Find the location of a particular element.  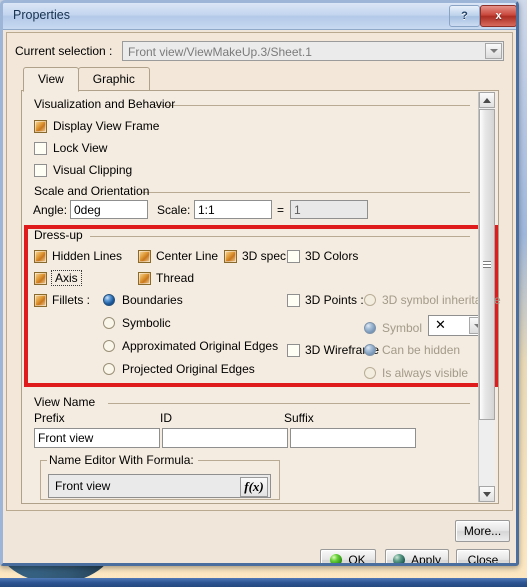

label-fillets: Fillets : is located at coordinates (71, 300).